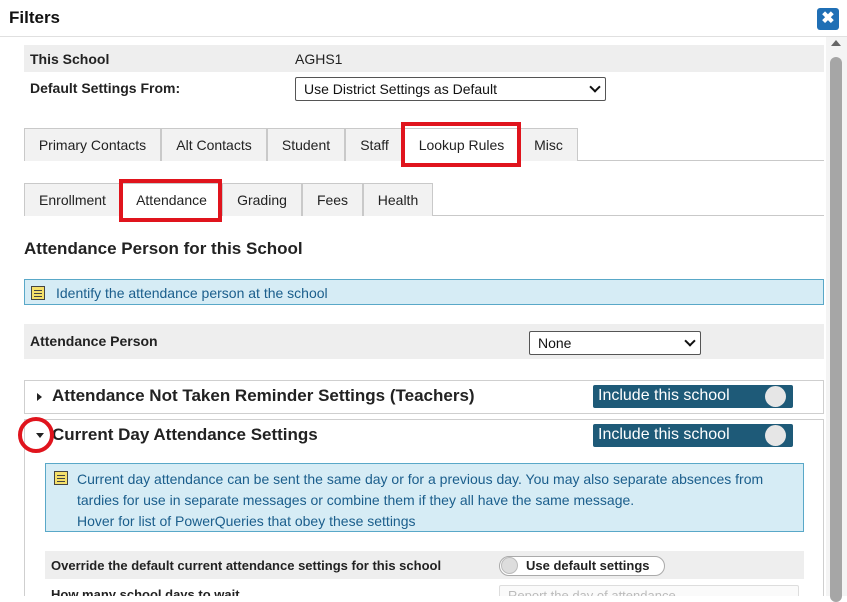  Describe the element at coordinates (836, 43) in the screenshot. I see `scroll-up-icon` at that location.